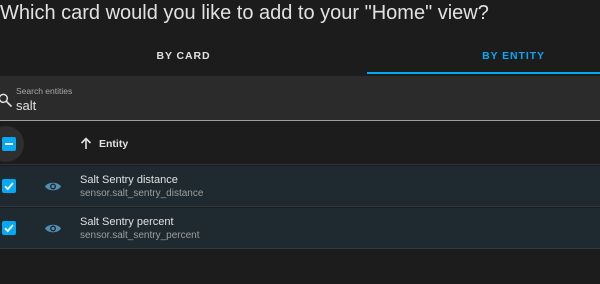  Describe the element at coordinates (6, 100) in the screenshot. I see `search-icon` at that location.